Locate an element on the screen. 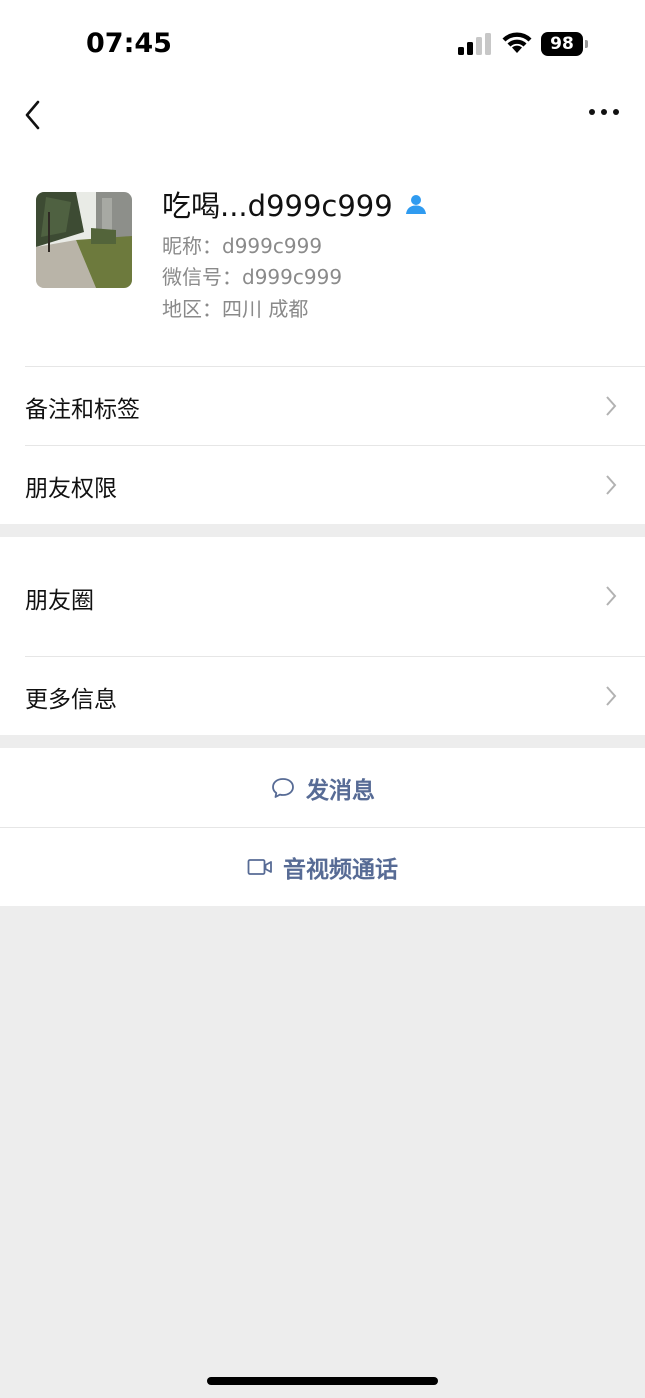  status-bar: 07:45 98 is located at coordinates (322, 40).